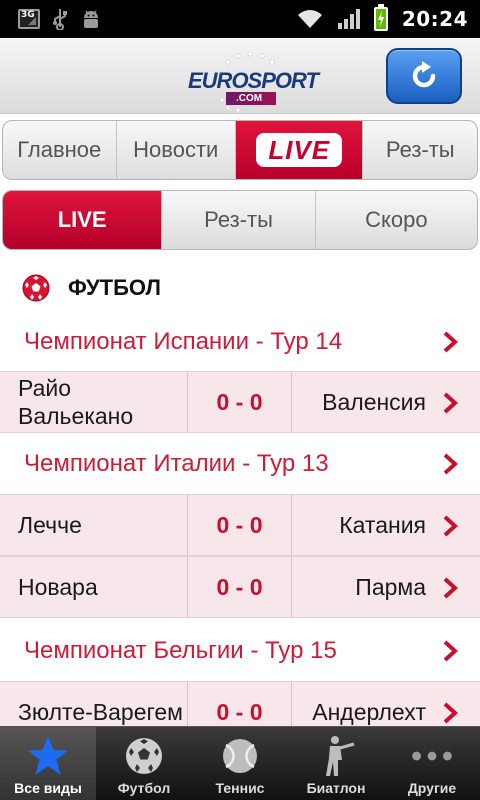 The image size is (480, 800). Describe the element at coordinates (253, 80) in the screenshot. I see `logo-text: EUROSPORT` at that location.